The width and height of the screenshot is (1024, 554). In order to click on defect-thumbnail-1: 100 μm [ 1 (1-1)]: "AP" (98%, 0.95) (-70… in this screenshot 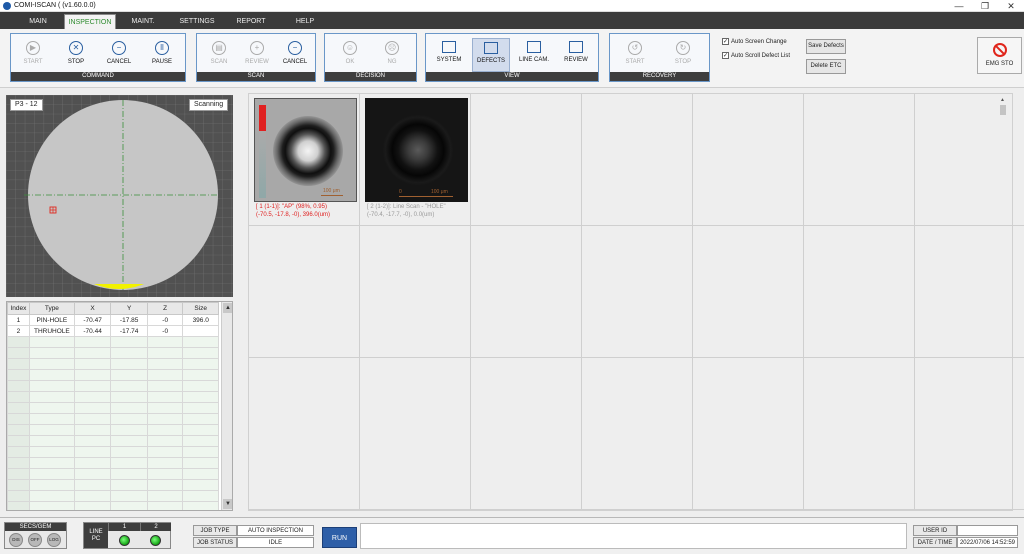, I will do `click(304, 160)`.